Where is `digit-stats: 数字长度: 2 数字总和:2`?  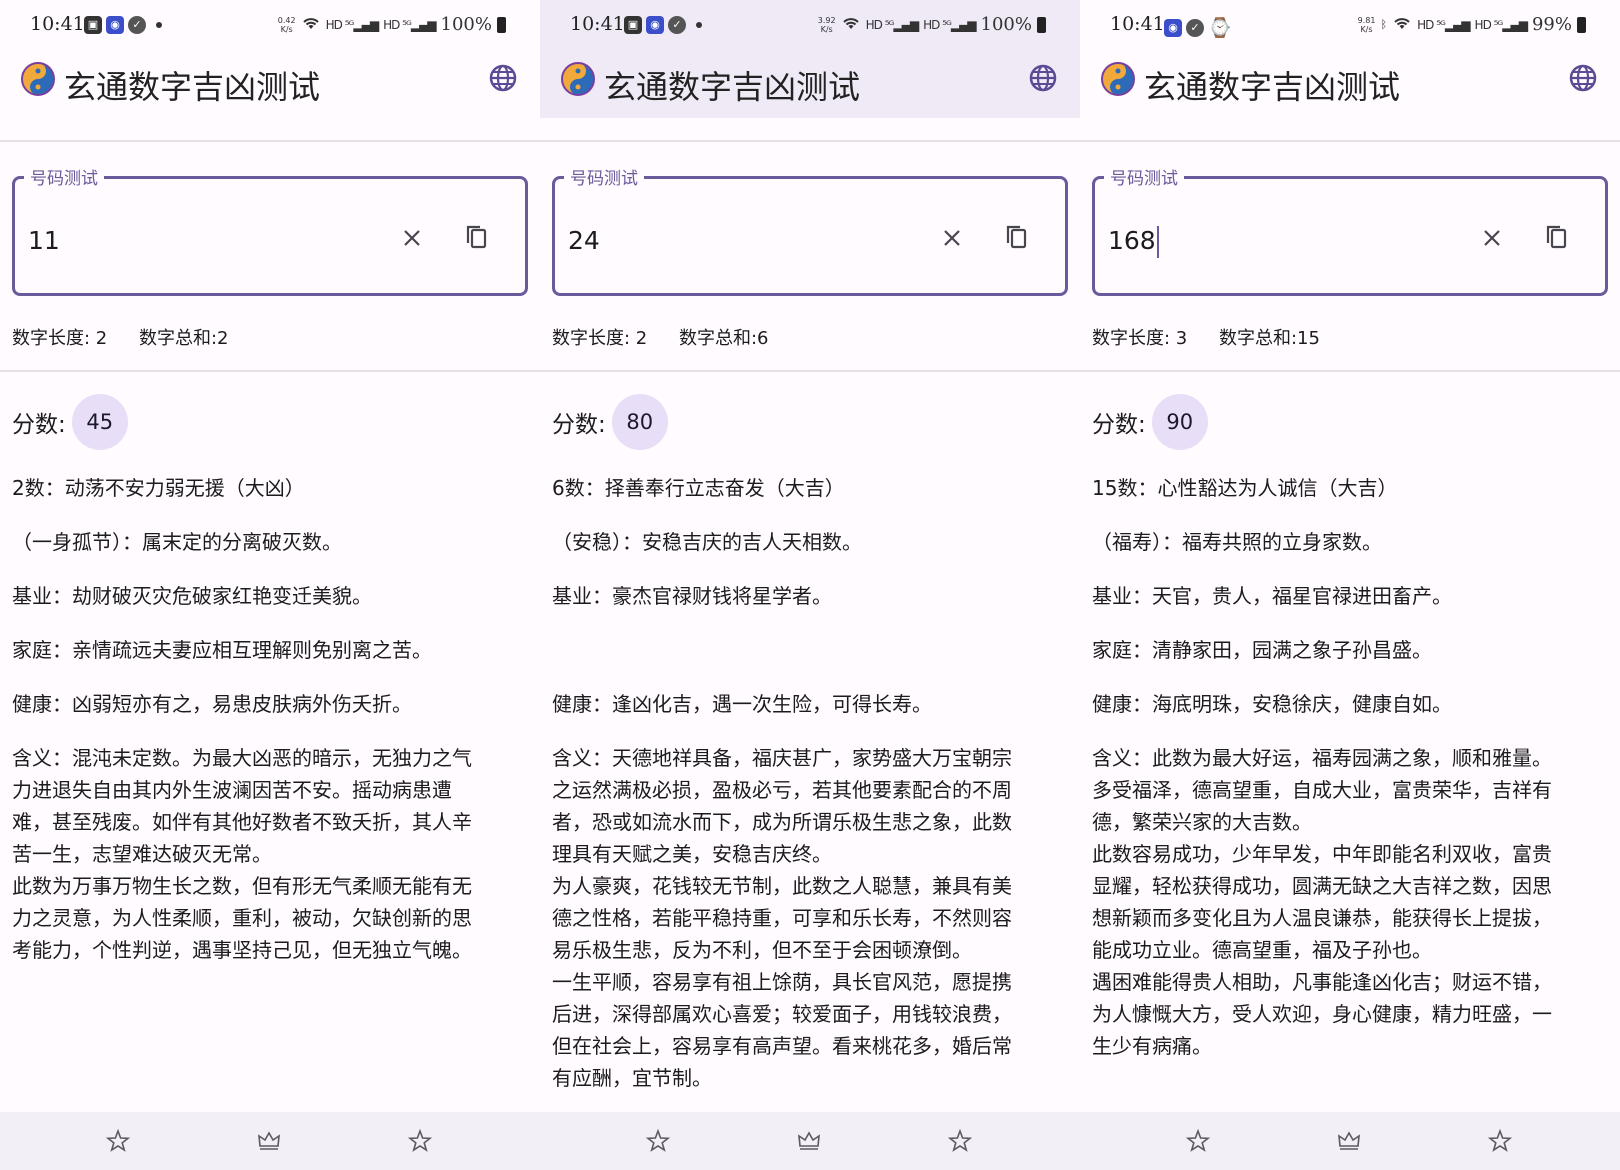
digit-stats: 数字长度: 2 数字总和:2 is located at coordinates (133, 337).